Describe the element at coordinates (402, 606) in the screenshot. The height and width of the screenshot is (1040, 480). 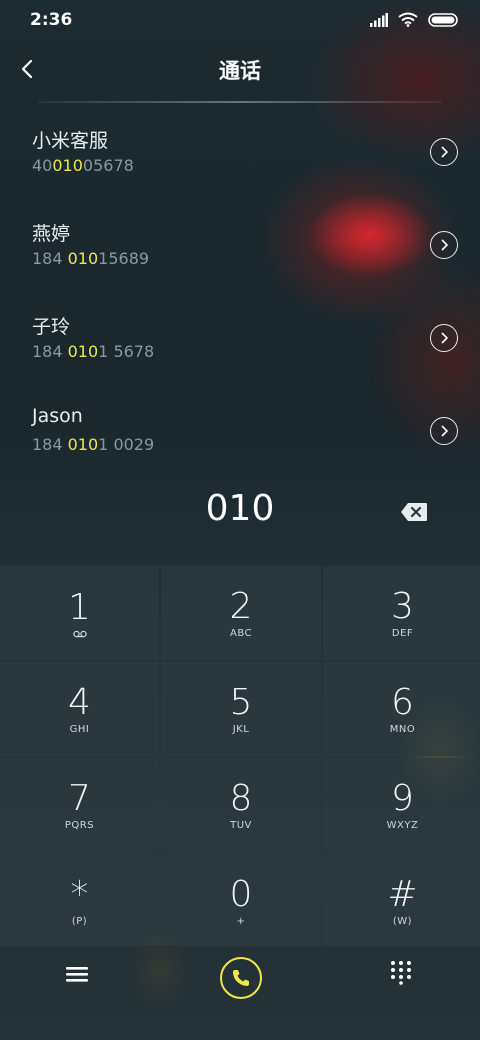
I see `key-digit: 3` at that location.